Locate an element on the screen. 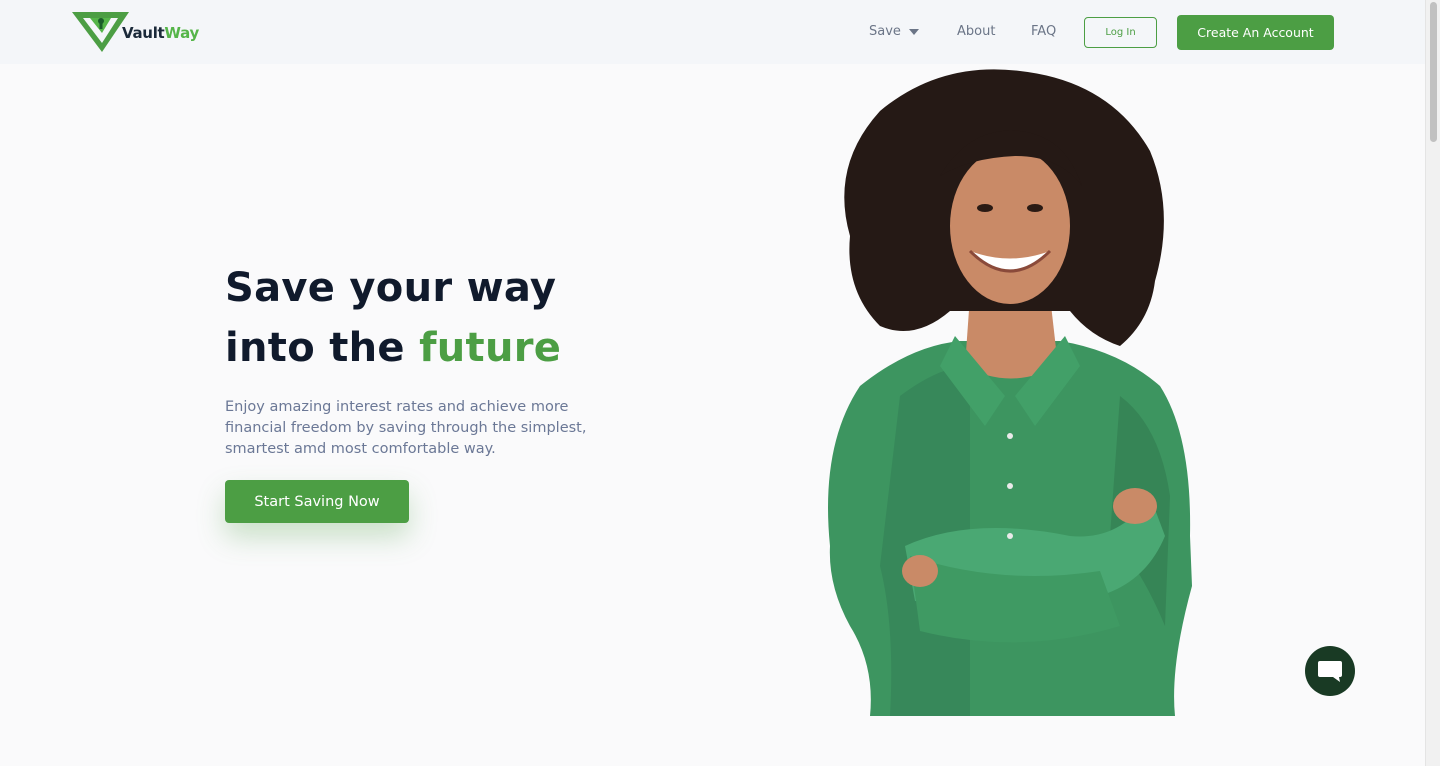  brand-logo: VaultWay is located at coordinates (135, 32).